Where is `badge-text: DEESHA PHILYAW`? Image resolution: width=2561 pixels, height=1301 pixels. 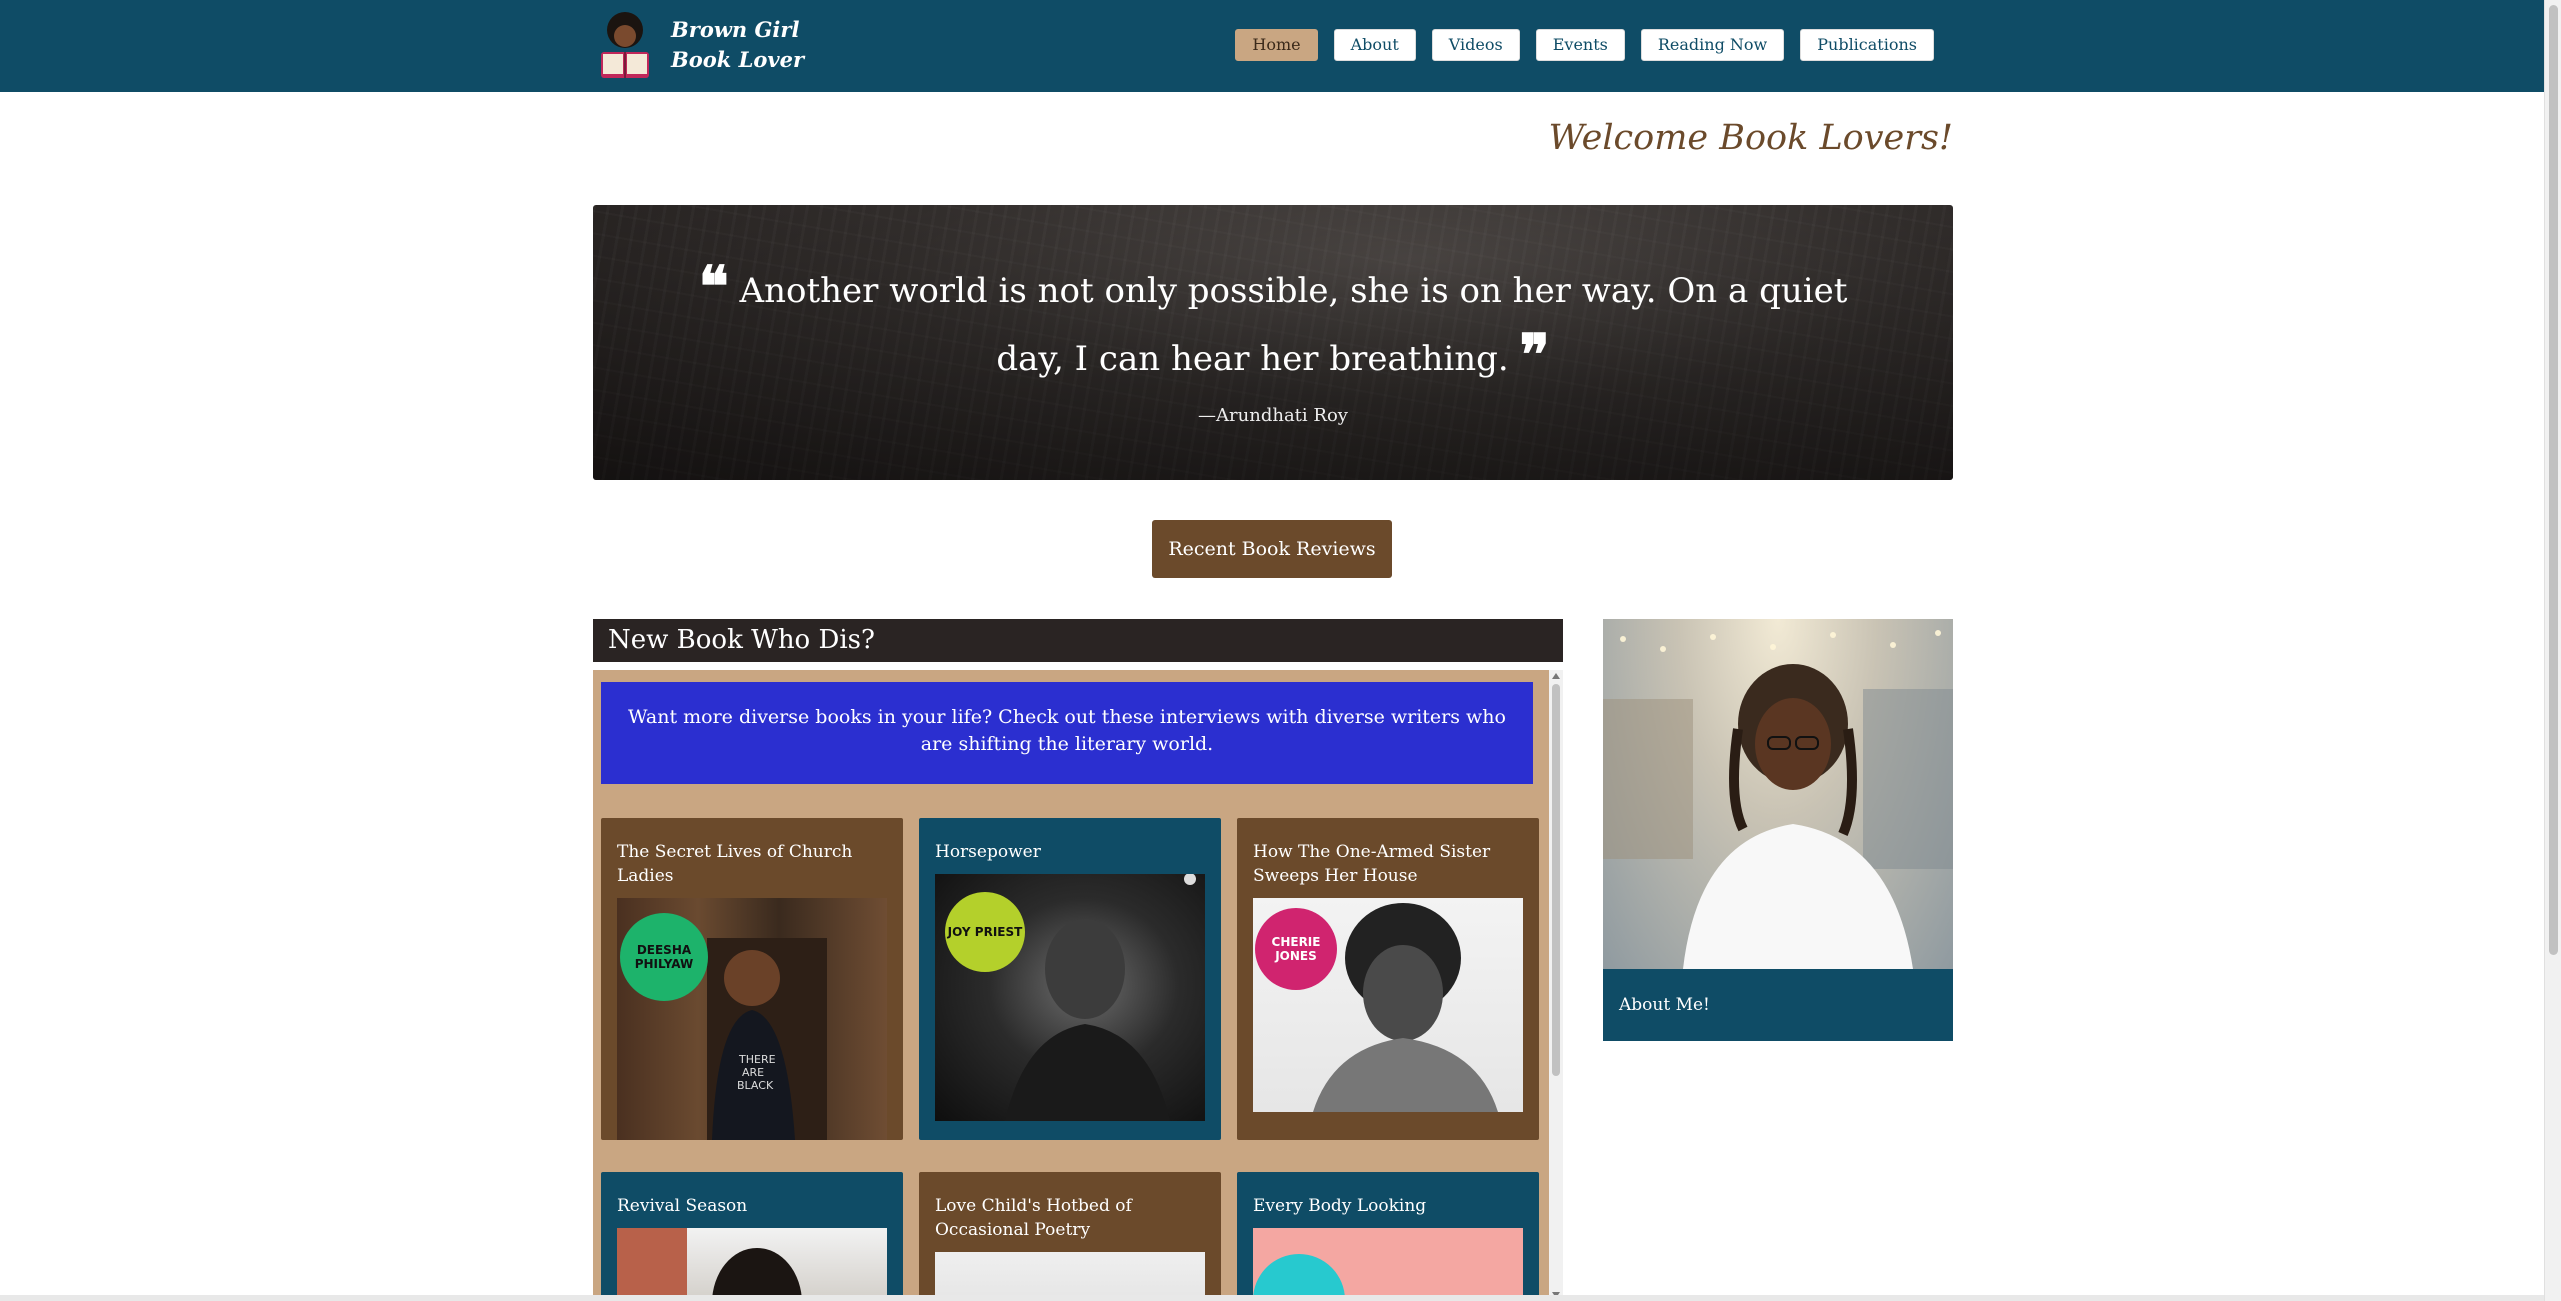 badge-text: DEESHA PHILYAW is located at coordinates (664, 957).